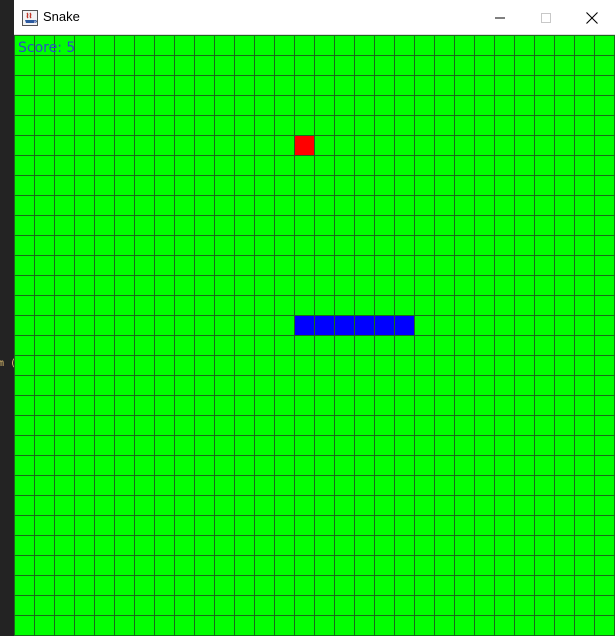  I want to click on close-button, so click(592, 17).